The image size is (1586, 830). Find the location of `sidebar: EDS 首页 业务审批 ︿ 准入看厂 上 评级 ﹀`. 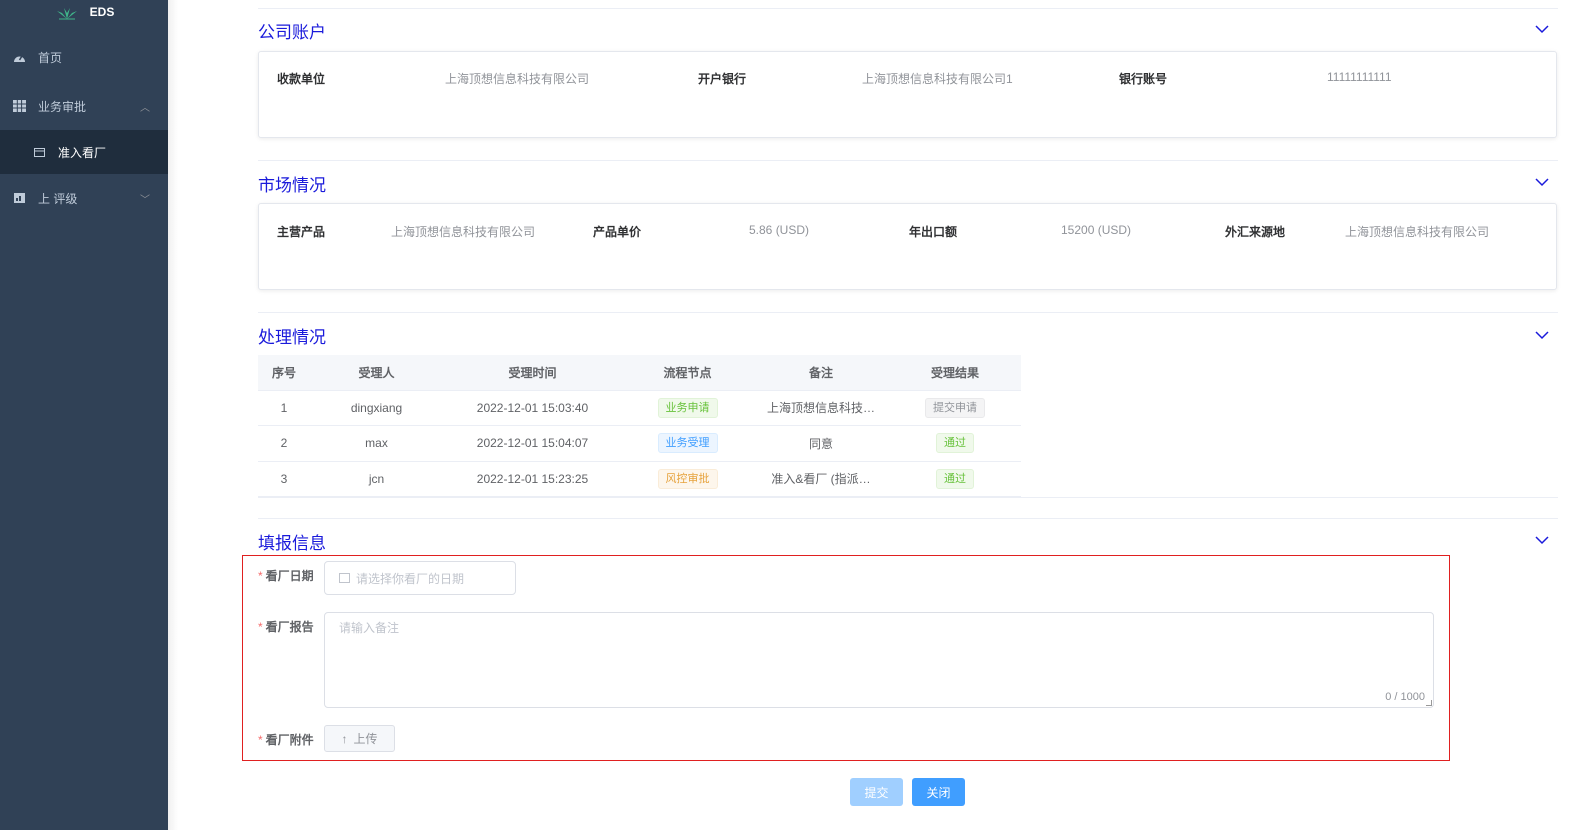

sidebar: EDS 首页 业务审批 ︿ 准入看厂 上 评级 ﹀ is located at coordinates (84, 415).